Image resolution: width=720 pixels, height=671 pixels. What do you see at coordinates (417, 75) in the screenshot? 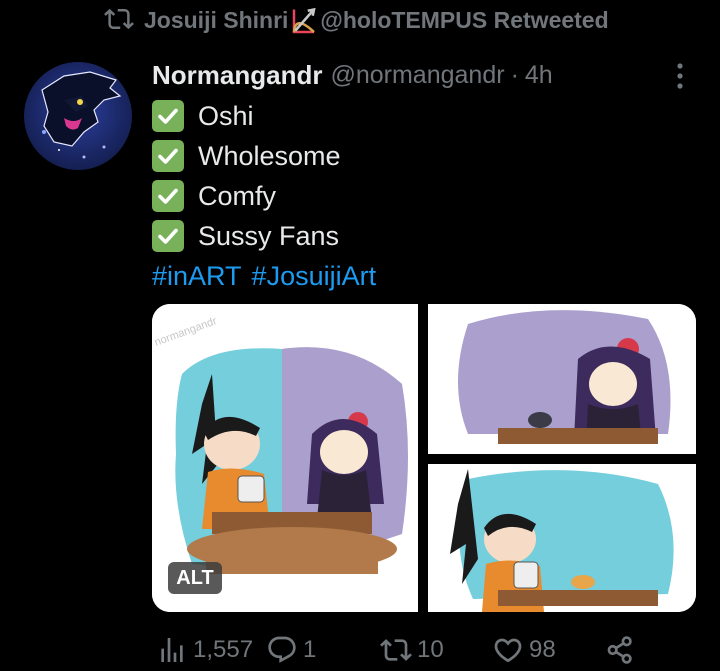
I see `user-handle: @normangandr` at bounding box center [417, 75].